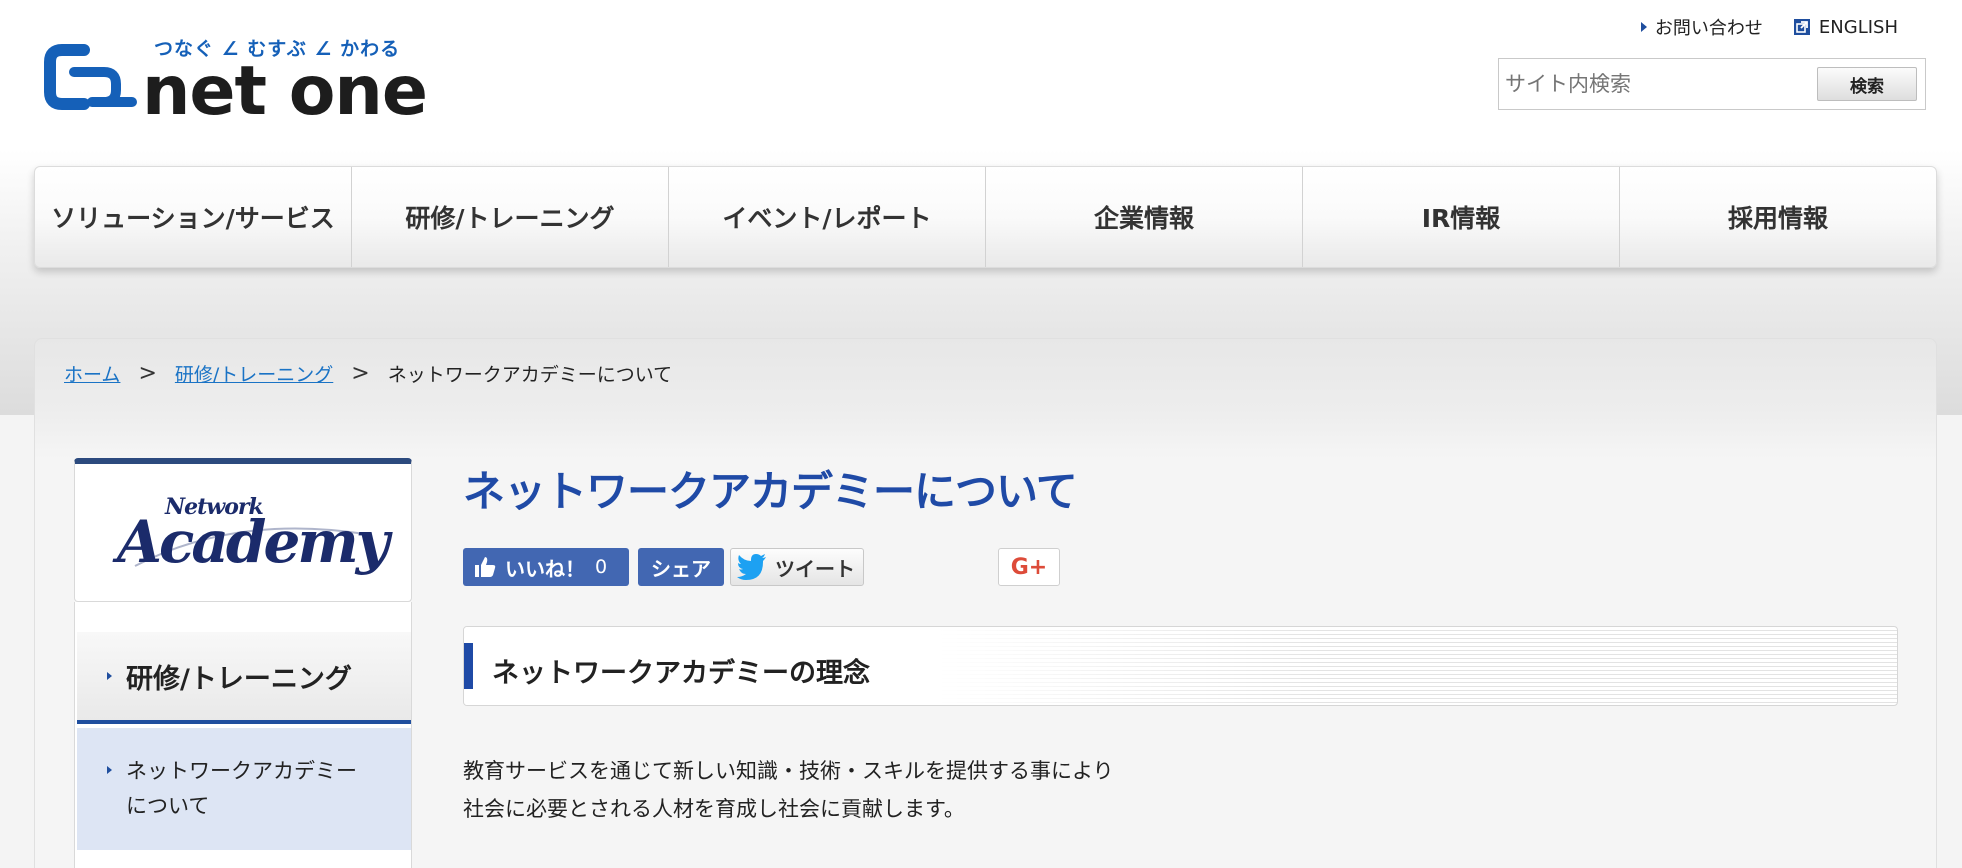 This screenshot has width=1962, height=868. I want to click on breadcrumb-training-link: 研修/トレーニング, so click(254, 373).